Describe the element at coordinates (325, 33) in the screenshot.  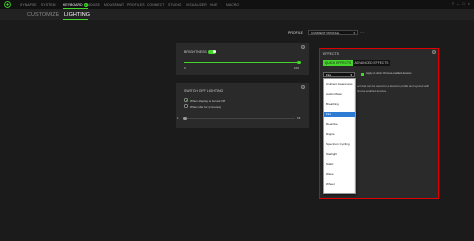
I see `profile-value: CURRENT PROFILE` at that location.